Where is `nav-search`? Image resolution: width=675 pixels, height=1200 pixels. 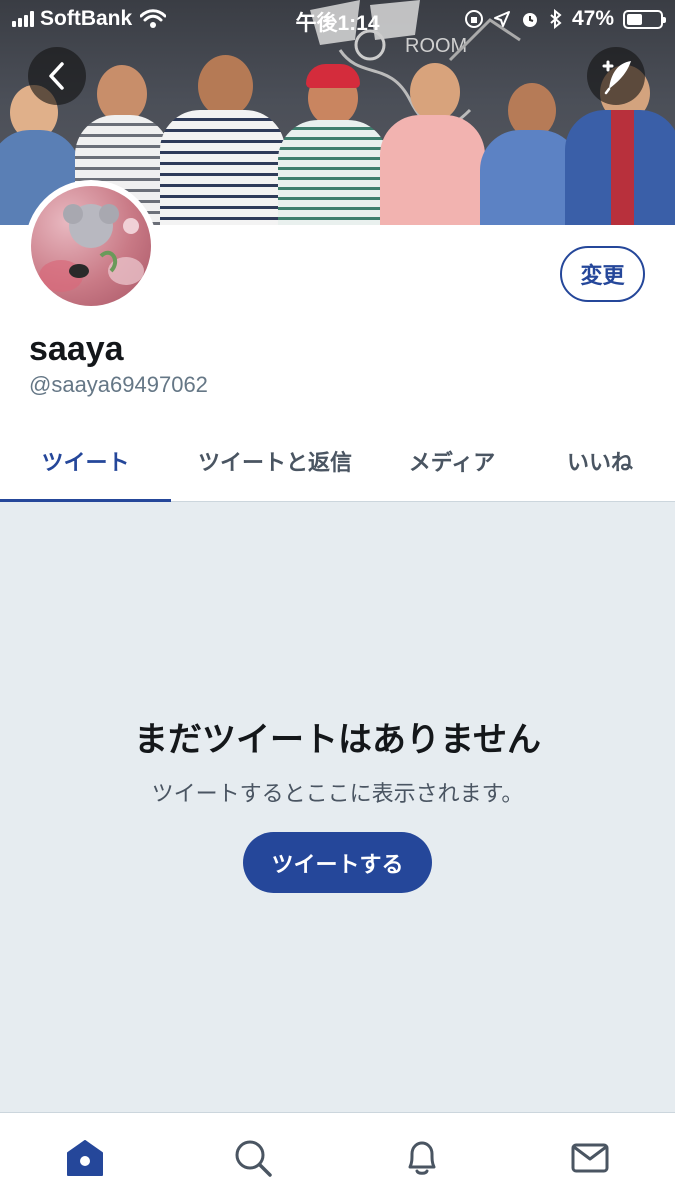 nav-search is located at coordinates (253, 1158).